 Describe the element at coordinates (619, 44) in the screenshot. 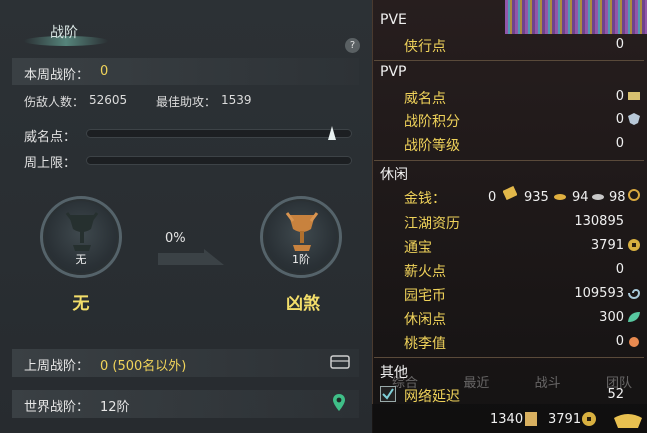

I see `pve-item-value: 0` at that location.